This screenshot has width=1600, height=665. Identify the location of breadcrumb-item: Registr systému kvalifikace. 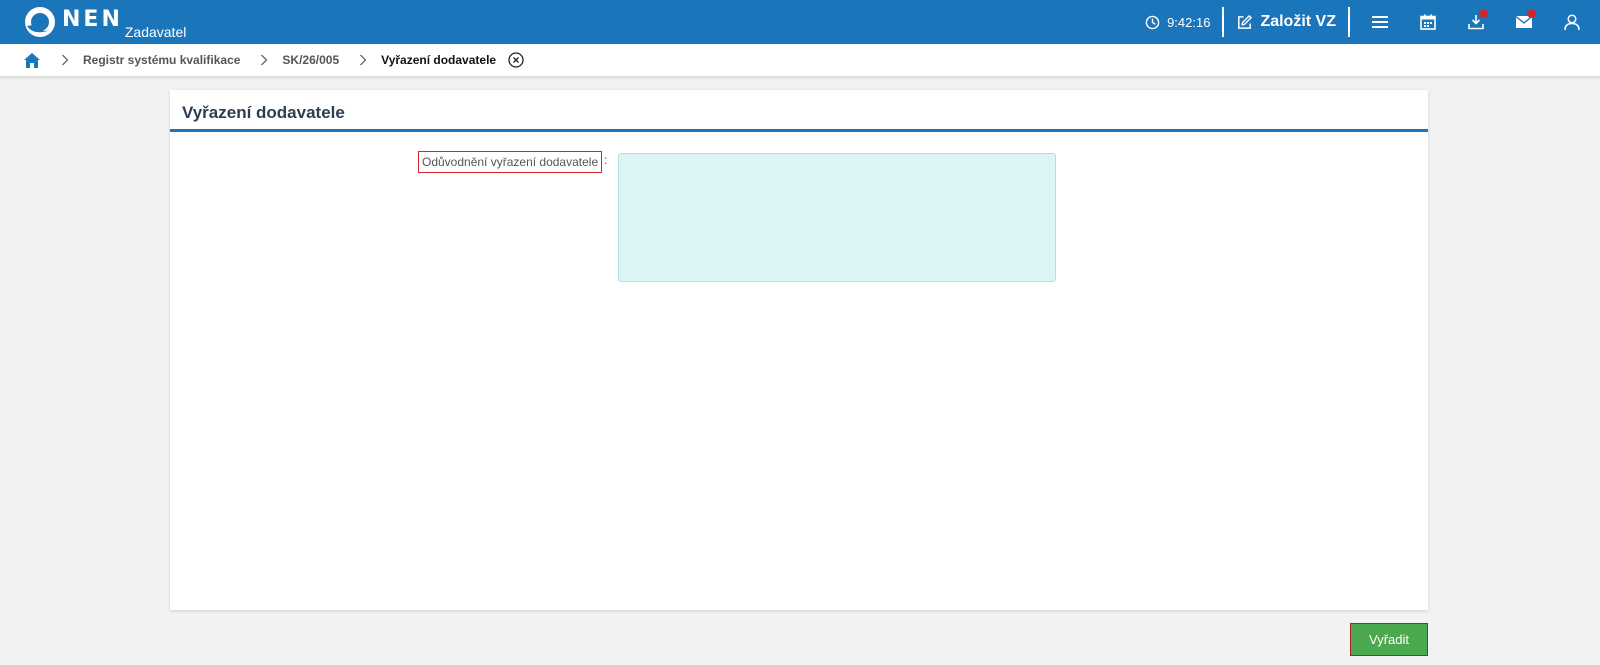
(161, 60).